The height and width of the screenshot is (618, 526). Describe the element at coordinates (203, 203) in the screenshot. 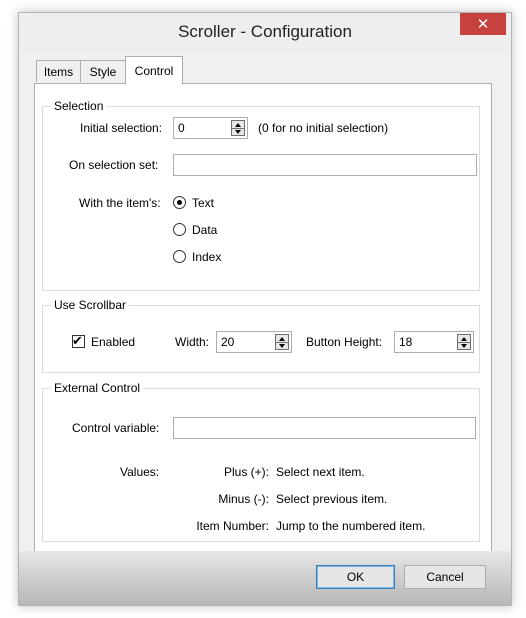

I see `radio-text-label: Text` at that location.